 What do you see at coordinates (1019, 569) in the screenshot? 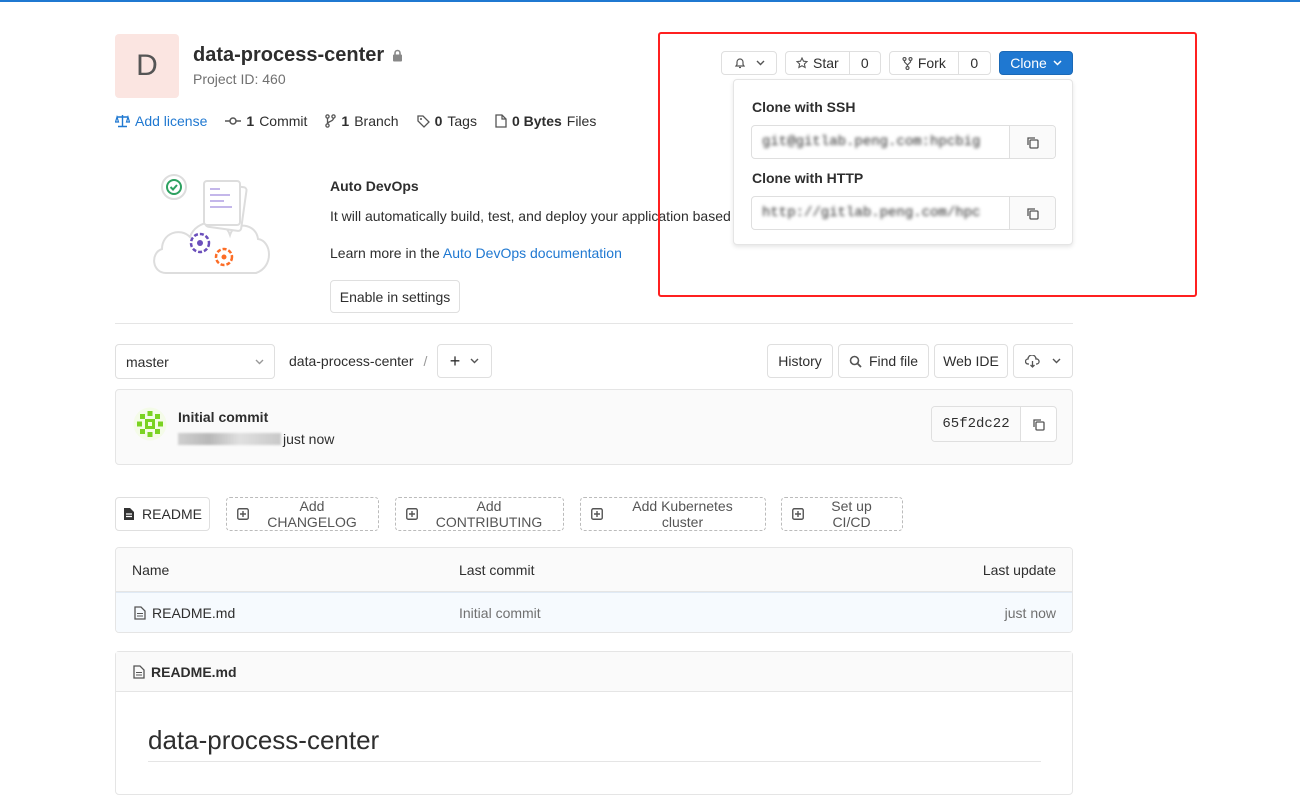
I see `column-header-last-update: Last update` at bounding box center [1019, 569].